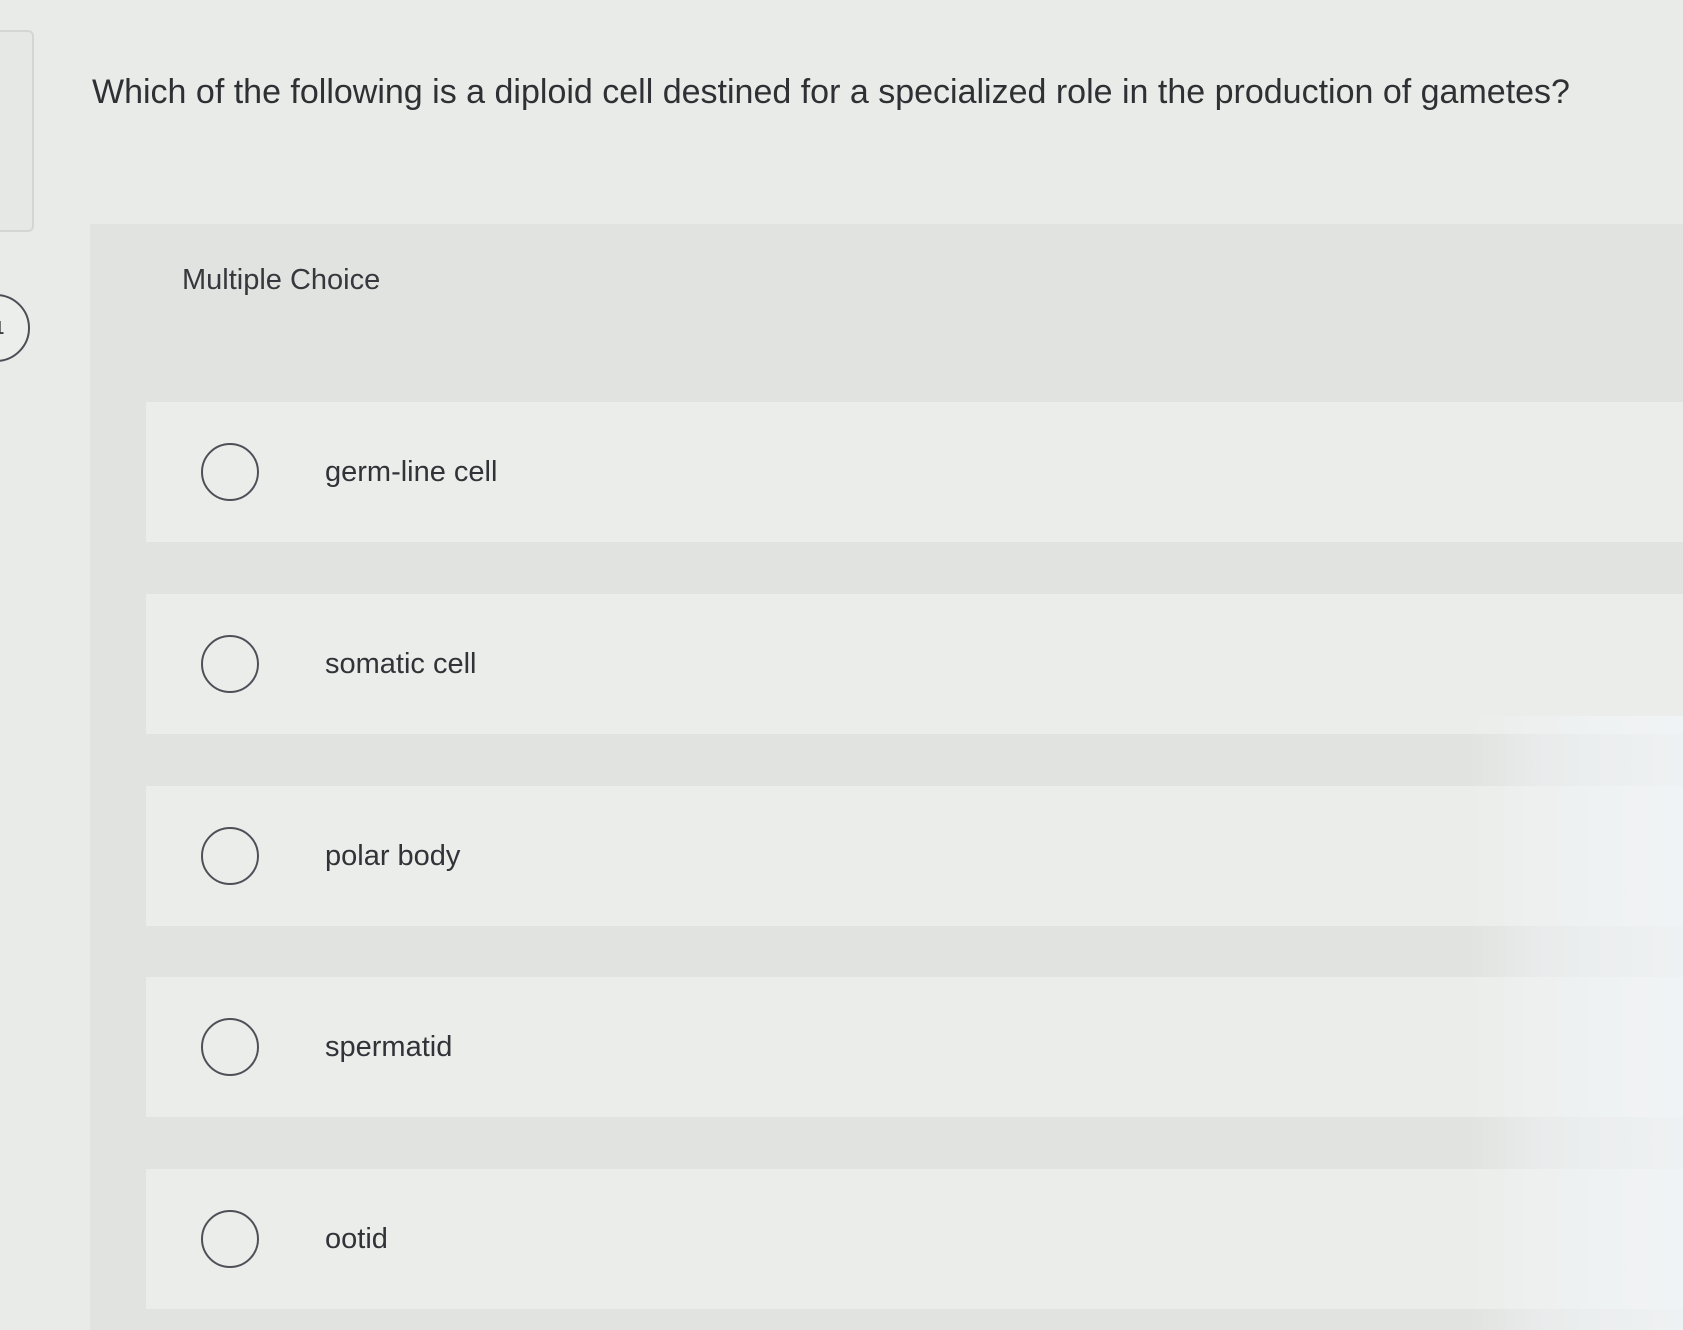 Image resolution: width=1683 pixels, height=1330 pixels. I want to click on answer-option: somatic cell, so click(914, 664).